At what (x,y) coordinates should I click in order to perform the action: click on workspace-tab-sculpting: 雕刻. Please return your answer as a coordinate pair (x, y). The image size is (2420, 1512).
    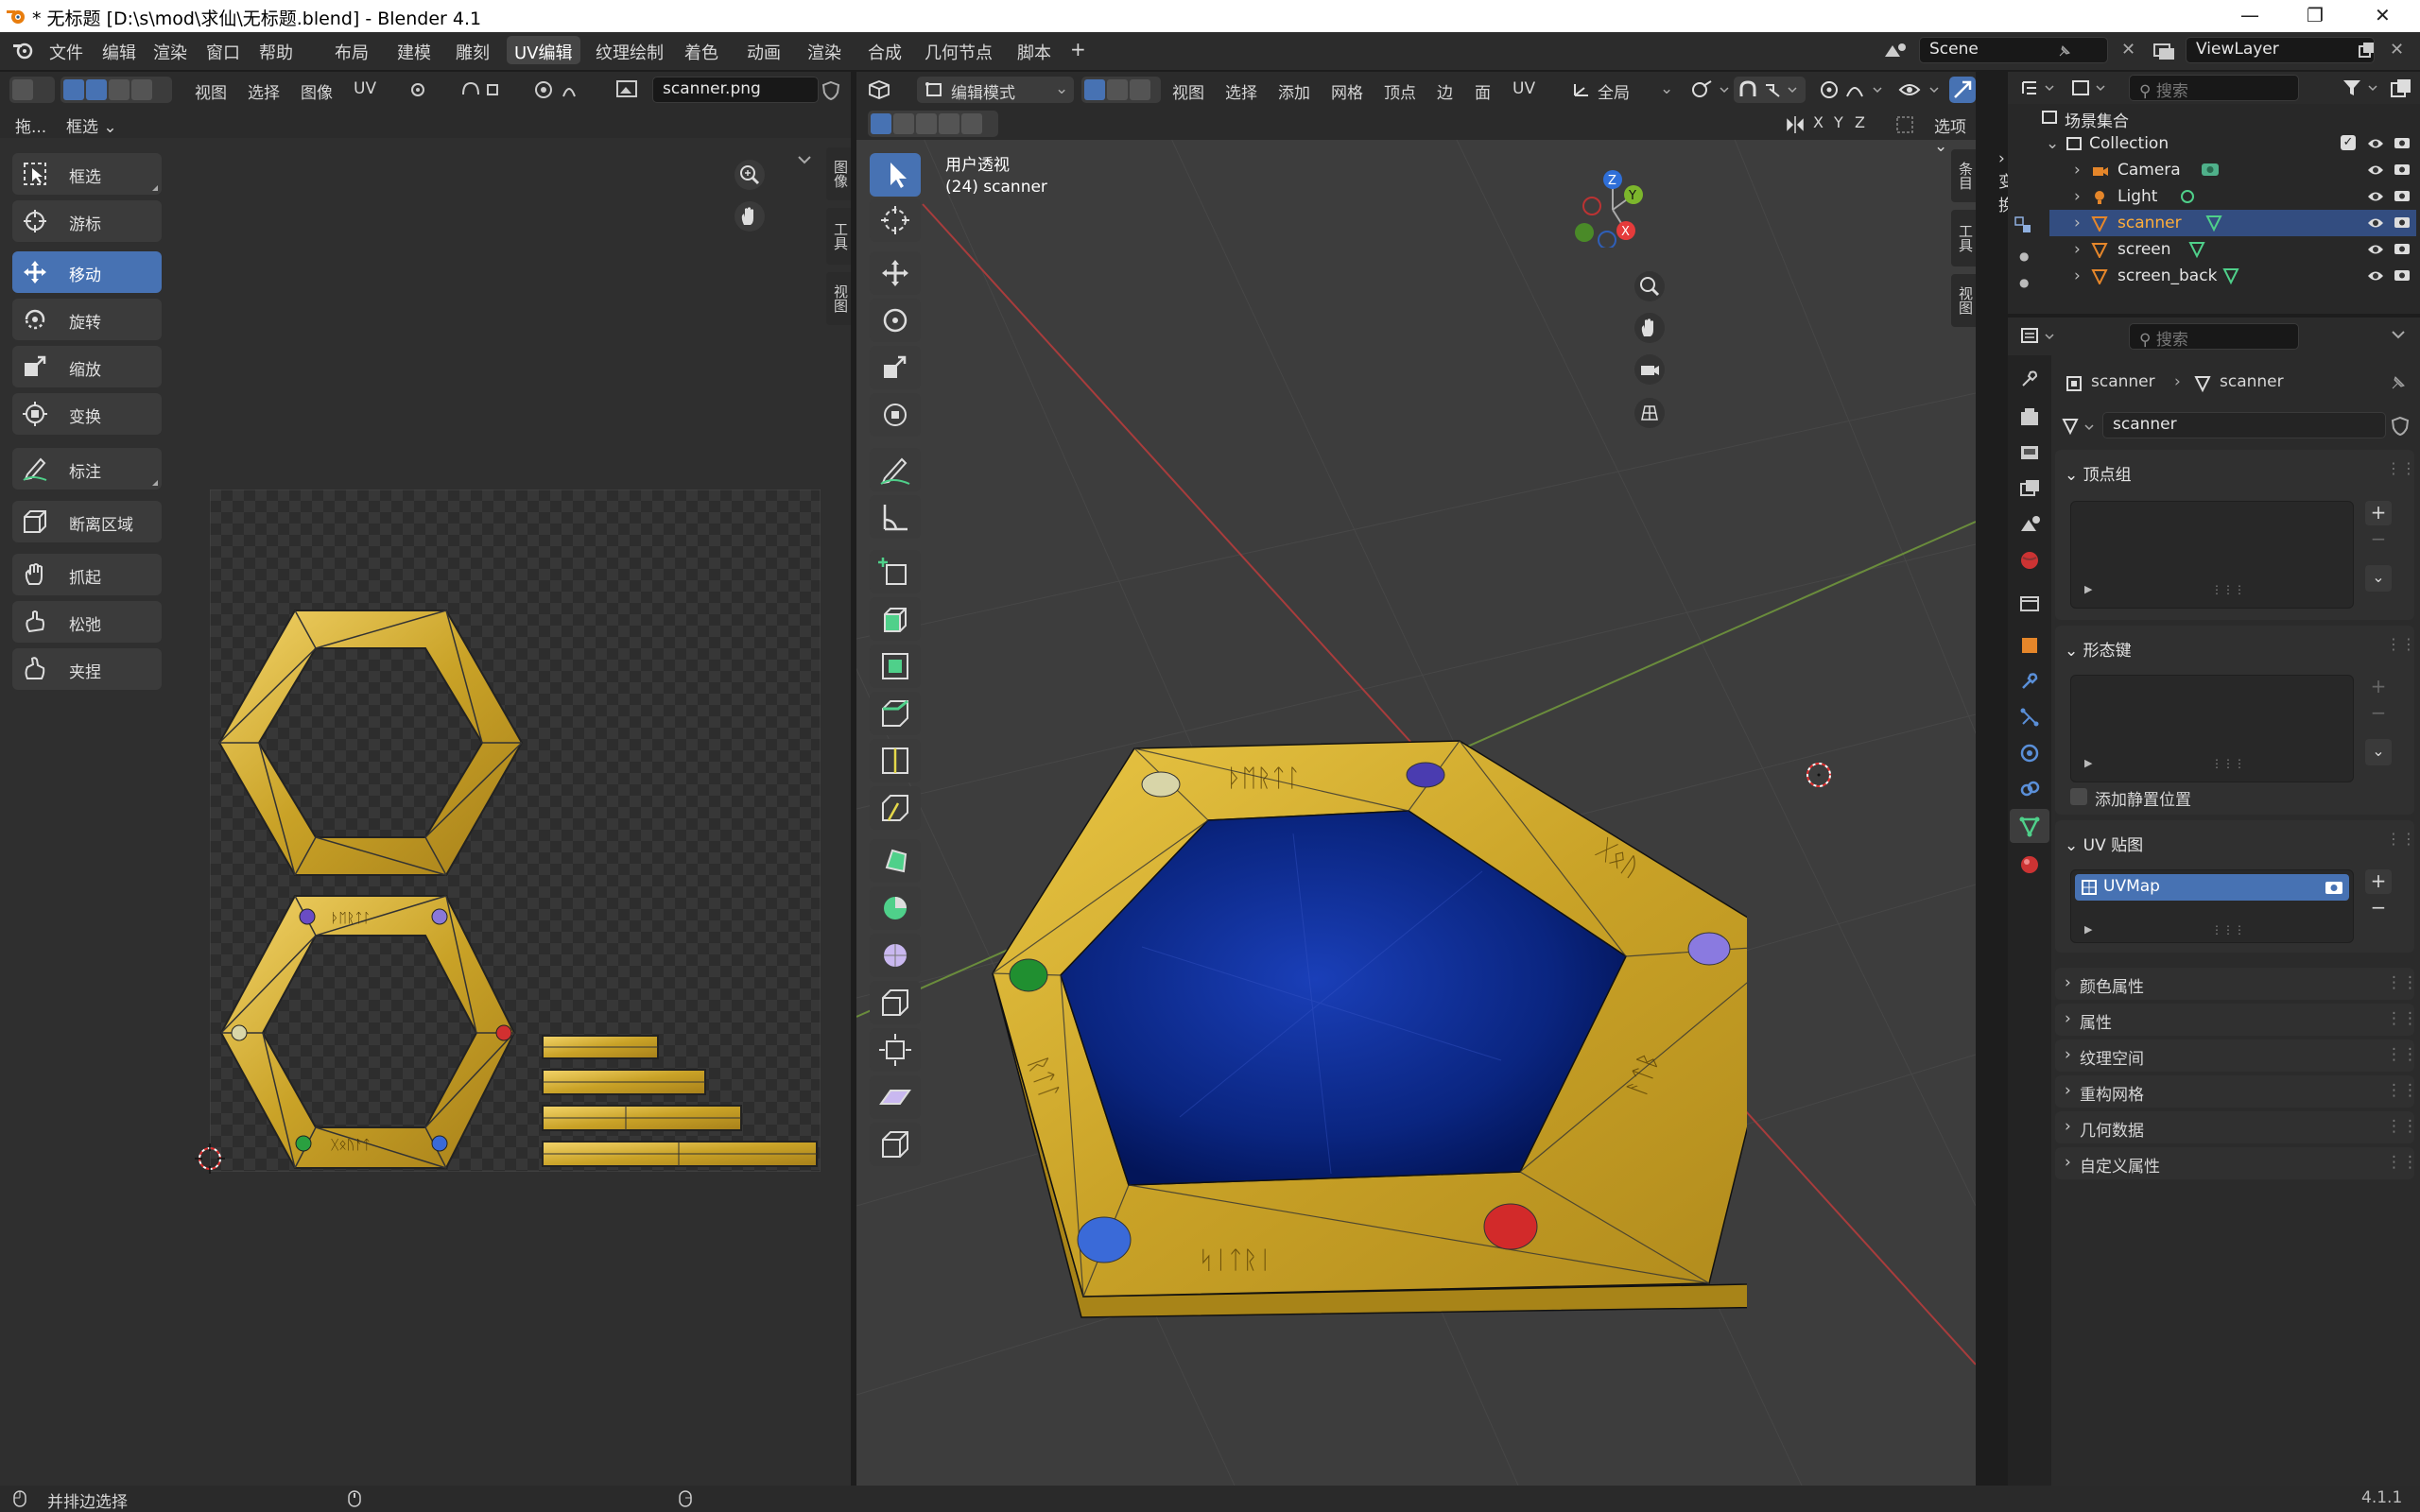
    Looking at the image, I should click on (472, 50).